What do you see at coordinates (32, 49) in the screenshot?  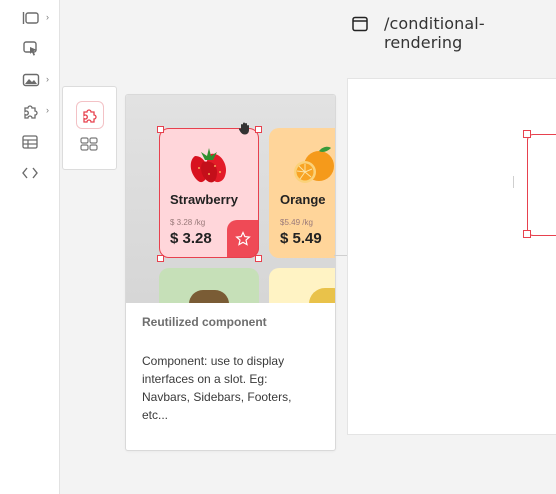 I see `cursor-click-icon` at bounding box center [32, 49].